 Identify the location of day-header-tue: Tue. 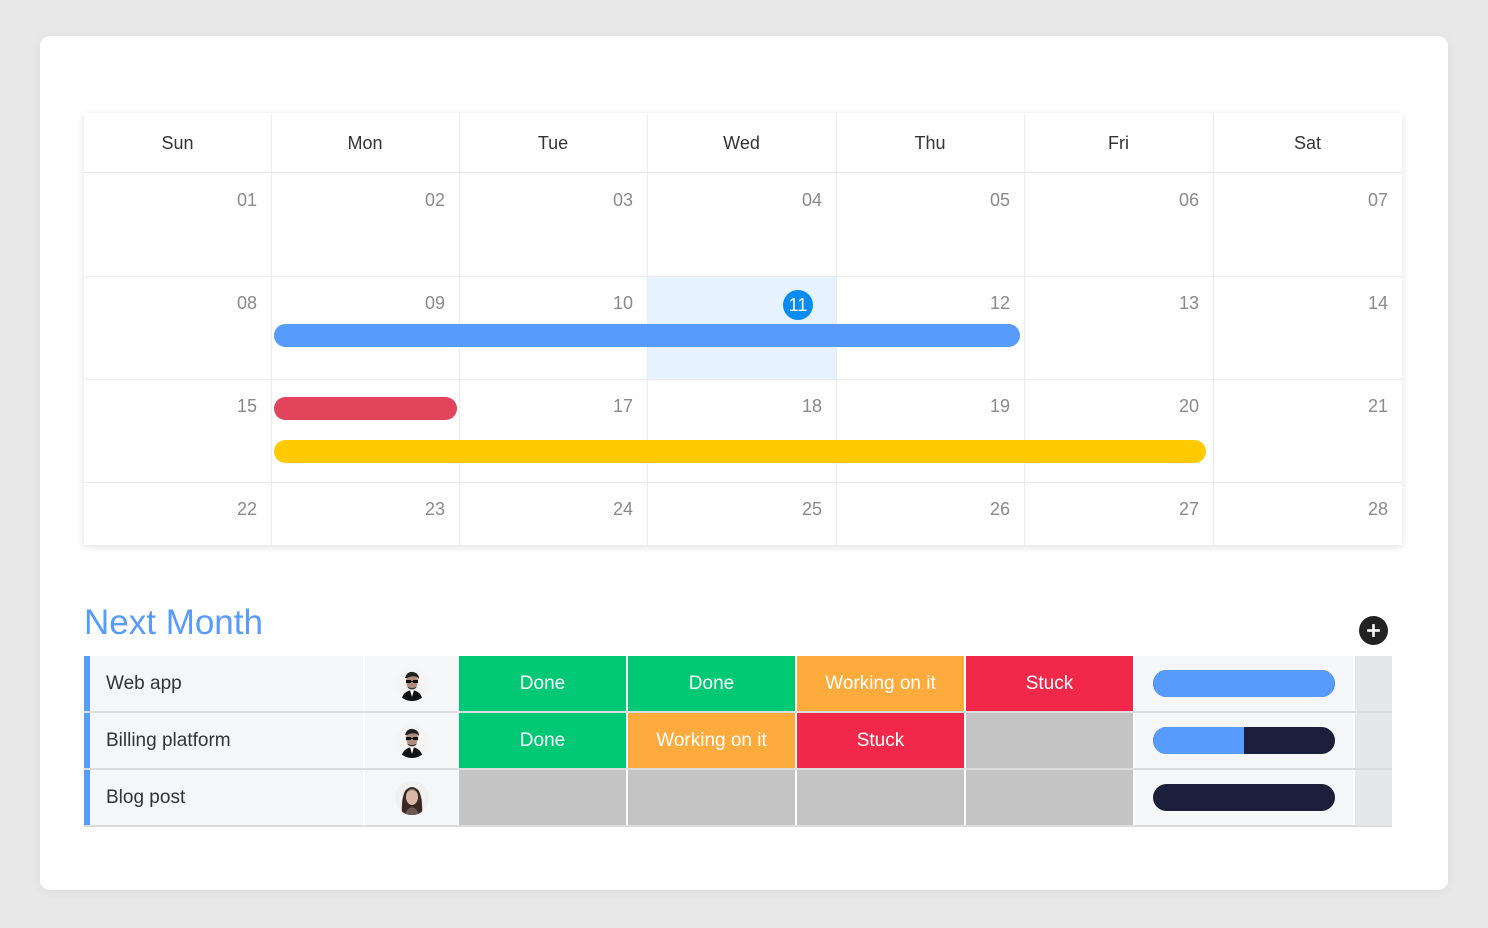
(553, 142).